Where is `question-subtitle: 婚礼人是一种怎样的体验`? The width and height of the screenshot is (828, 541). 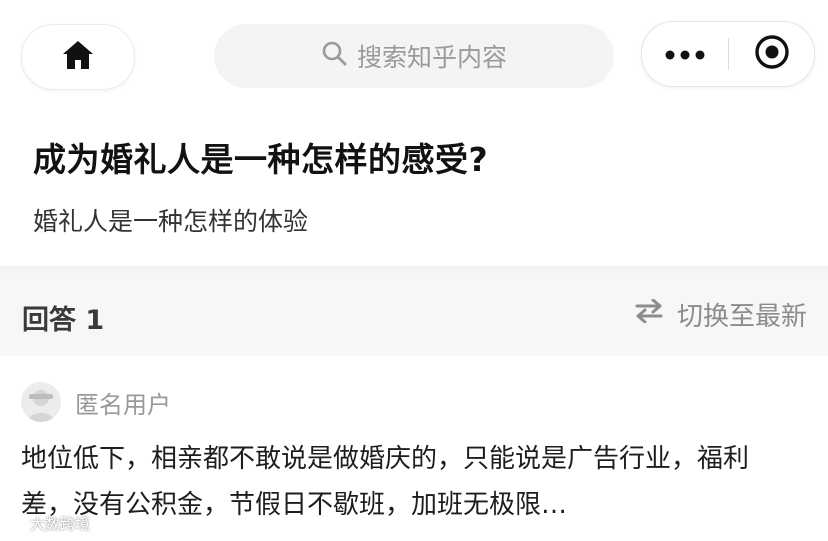 question-subtitle: 婚礼人是一种怎样的体验 is located at coordinates (171, 221).